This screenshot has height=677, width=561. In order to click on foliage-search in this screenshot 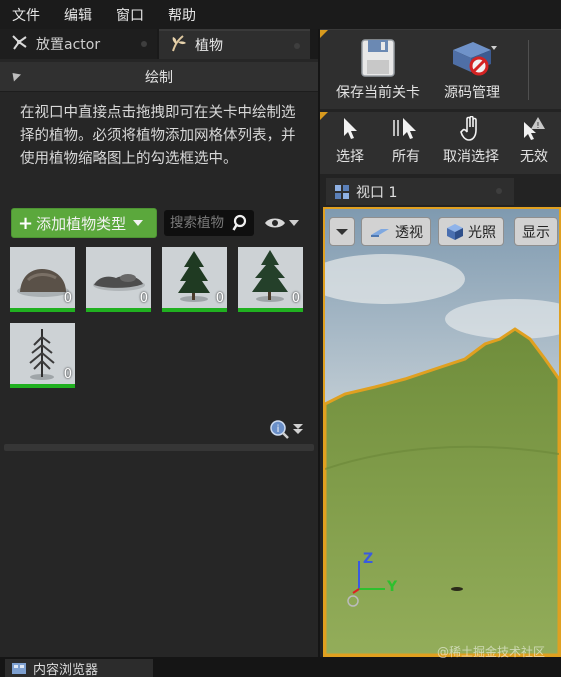, I will do `click(209, 223)`.